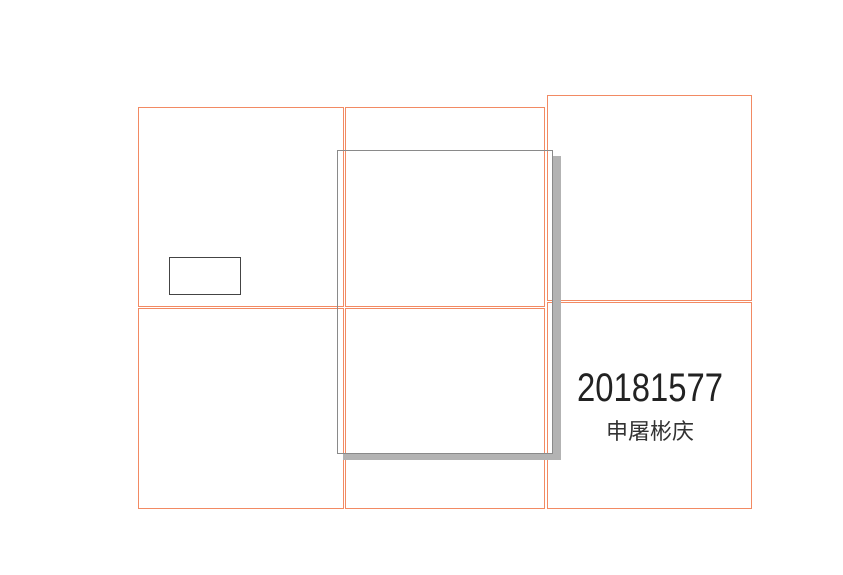  What do you see at coordinates (452, 456) in the screenshot?
I see `overlay-shadow-bottom` at bounding box center [452, 456].